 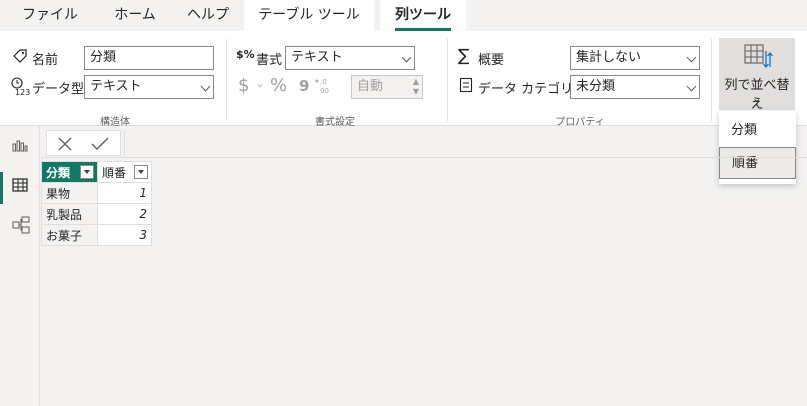 What do you see at coordinates (323, 82) in the screenshot?
I see `svg-text: .0` at bounding box center [323, 82].